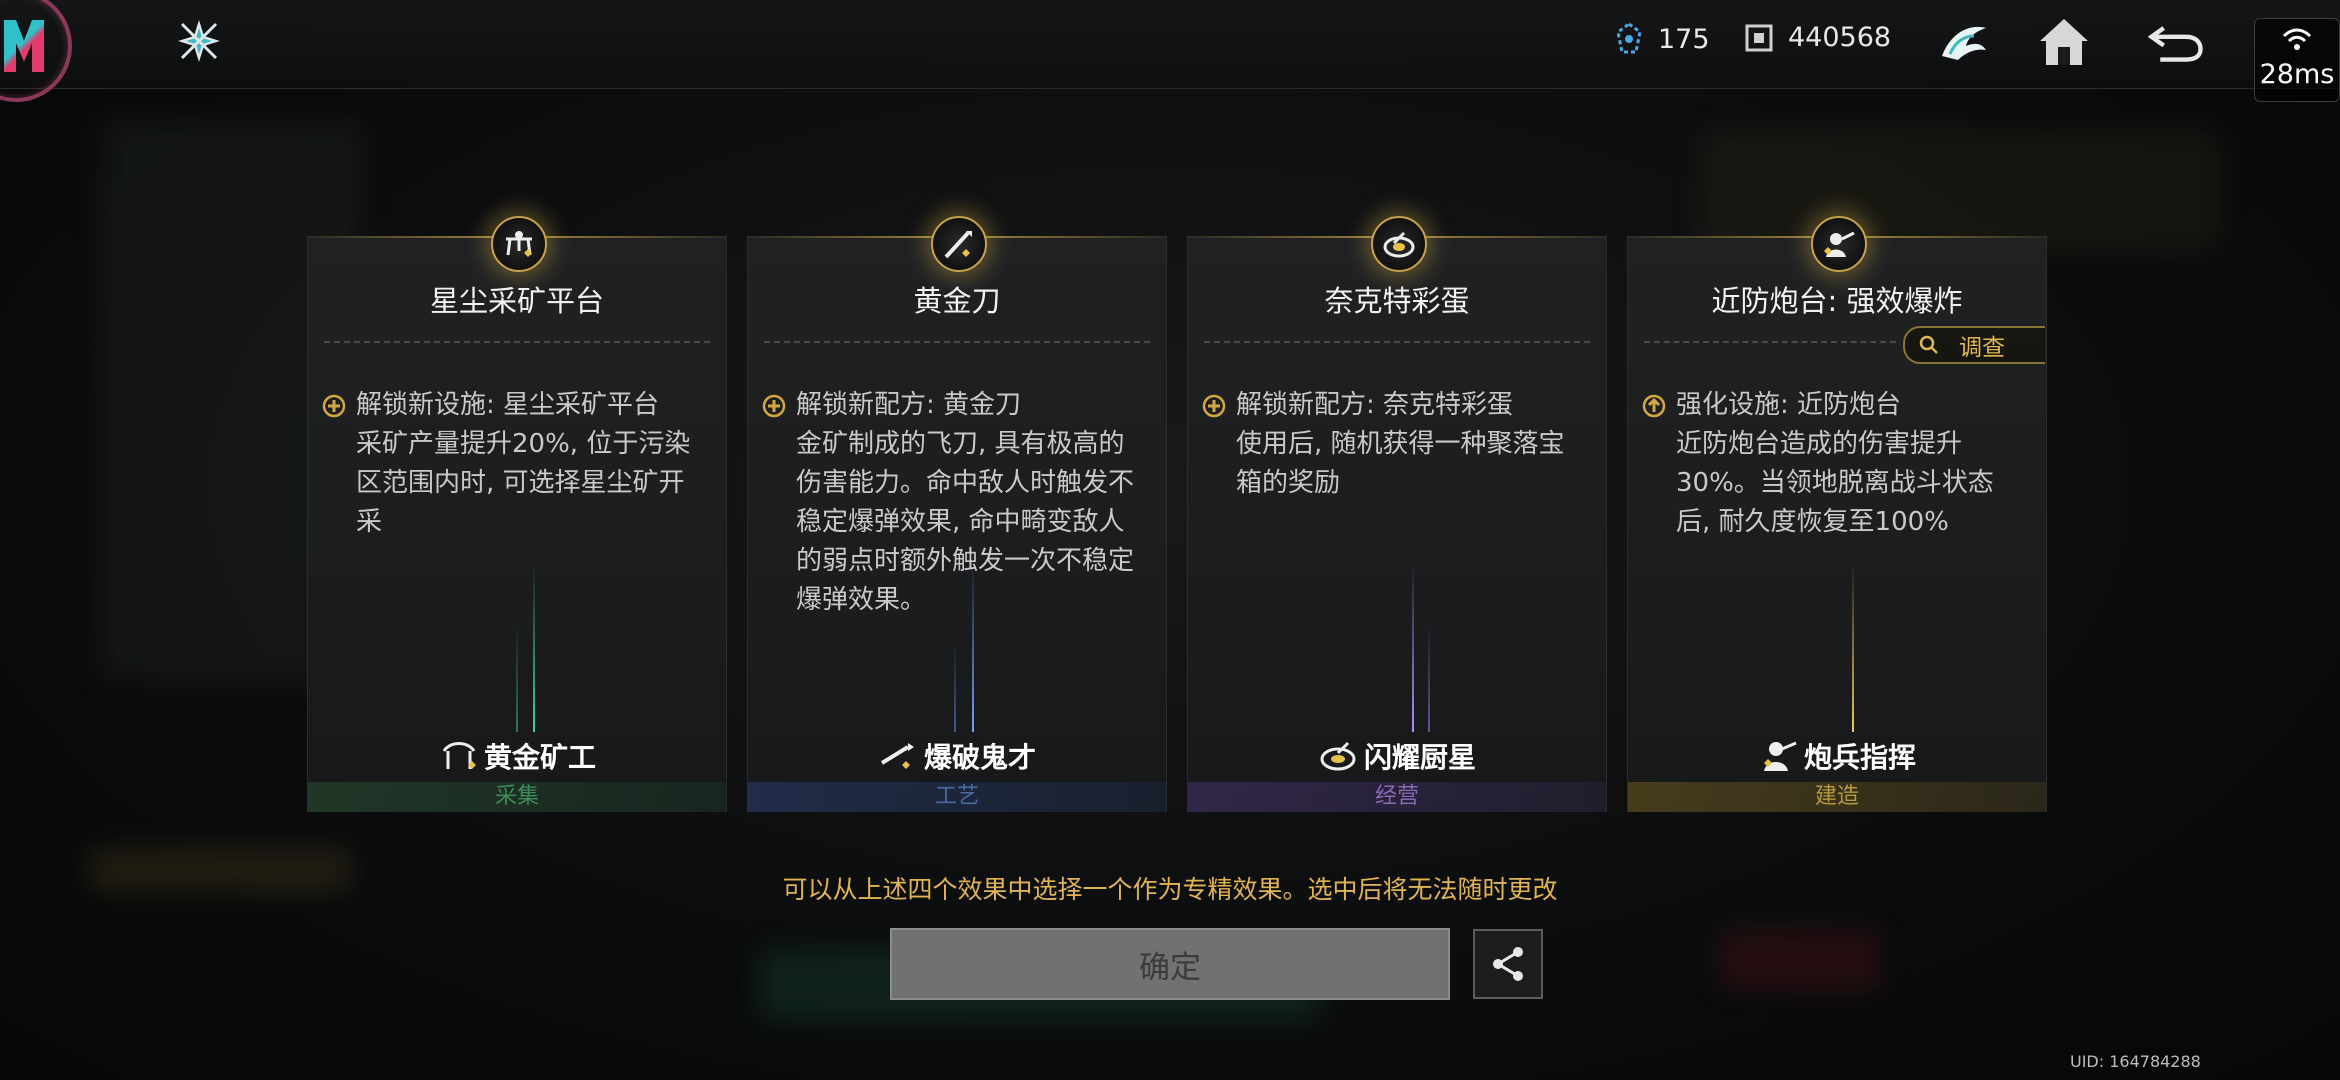 The image size is (2340, 1080). What do you see at coordinates (2135, 1061) in the screenshot?
I see `user-id: UID: 164784288` at bounding box center [2135, 1061].